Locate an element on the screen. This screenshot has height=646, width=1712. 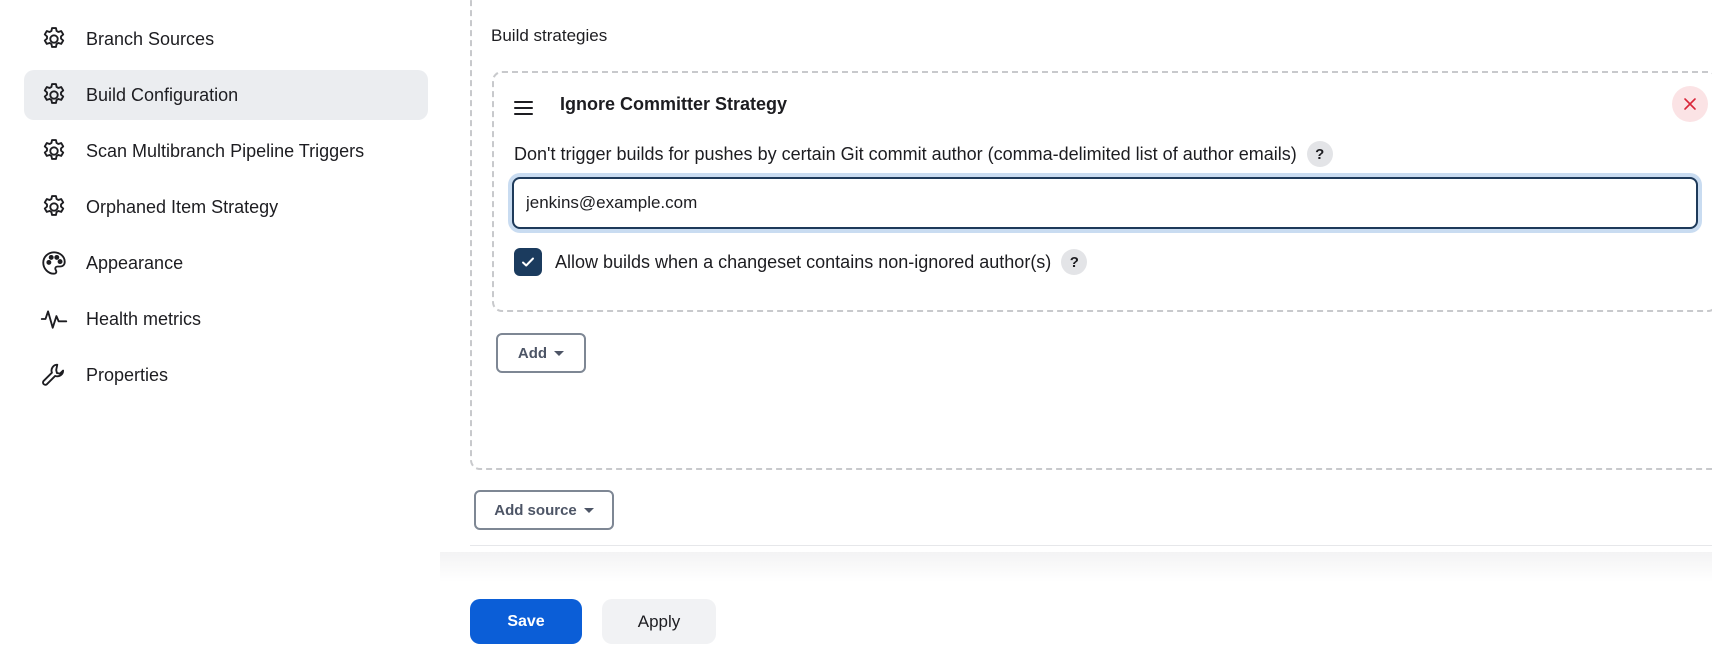
section-title: Build strategies is located at coordinates (549, 35).